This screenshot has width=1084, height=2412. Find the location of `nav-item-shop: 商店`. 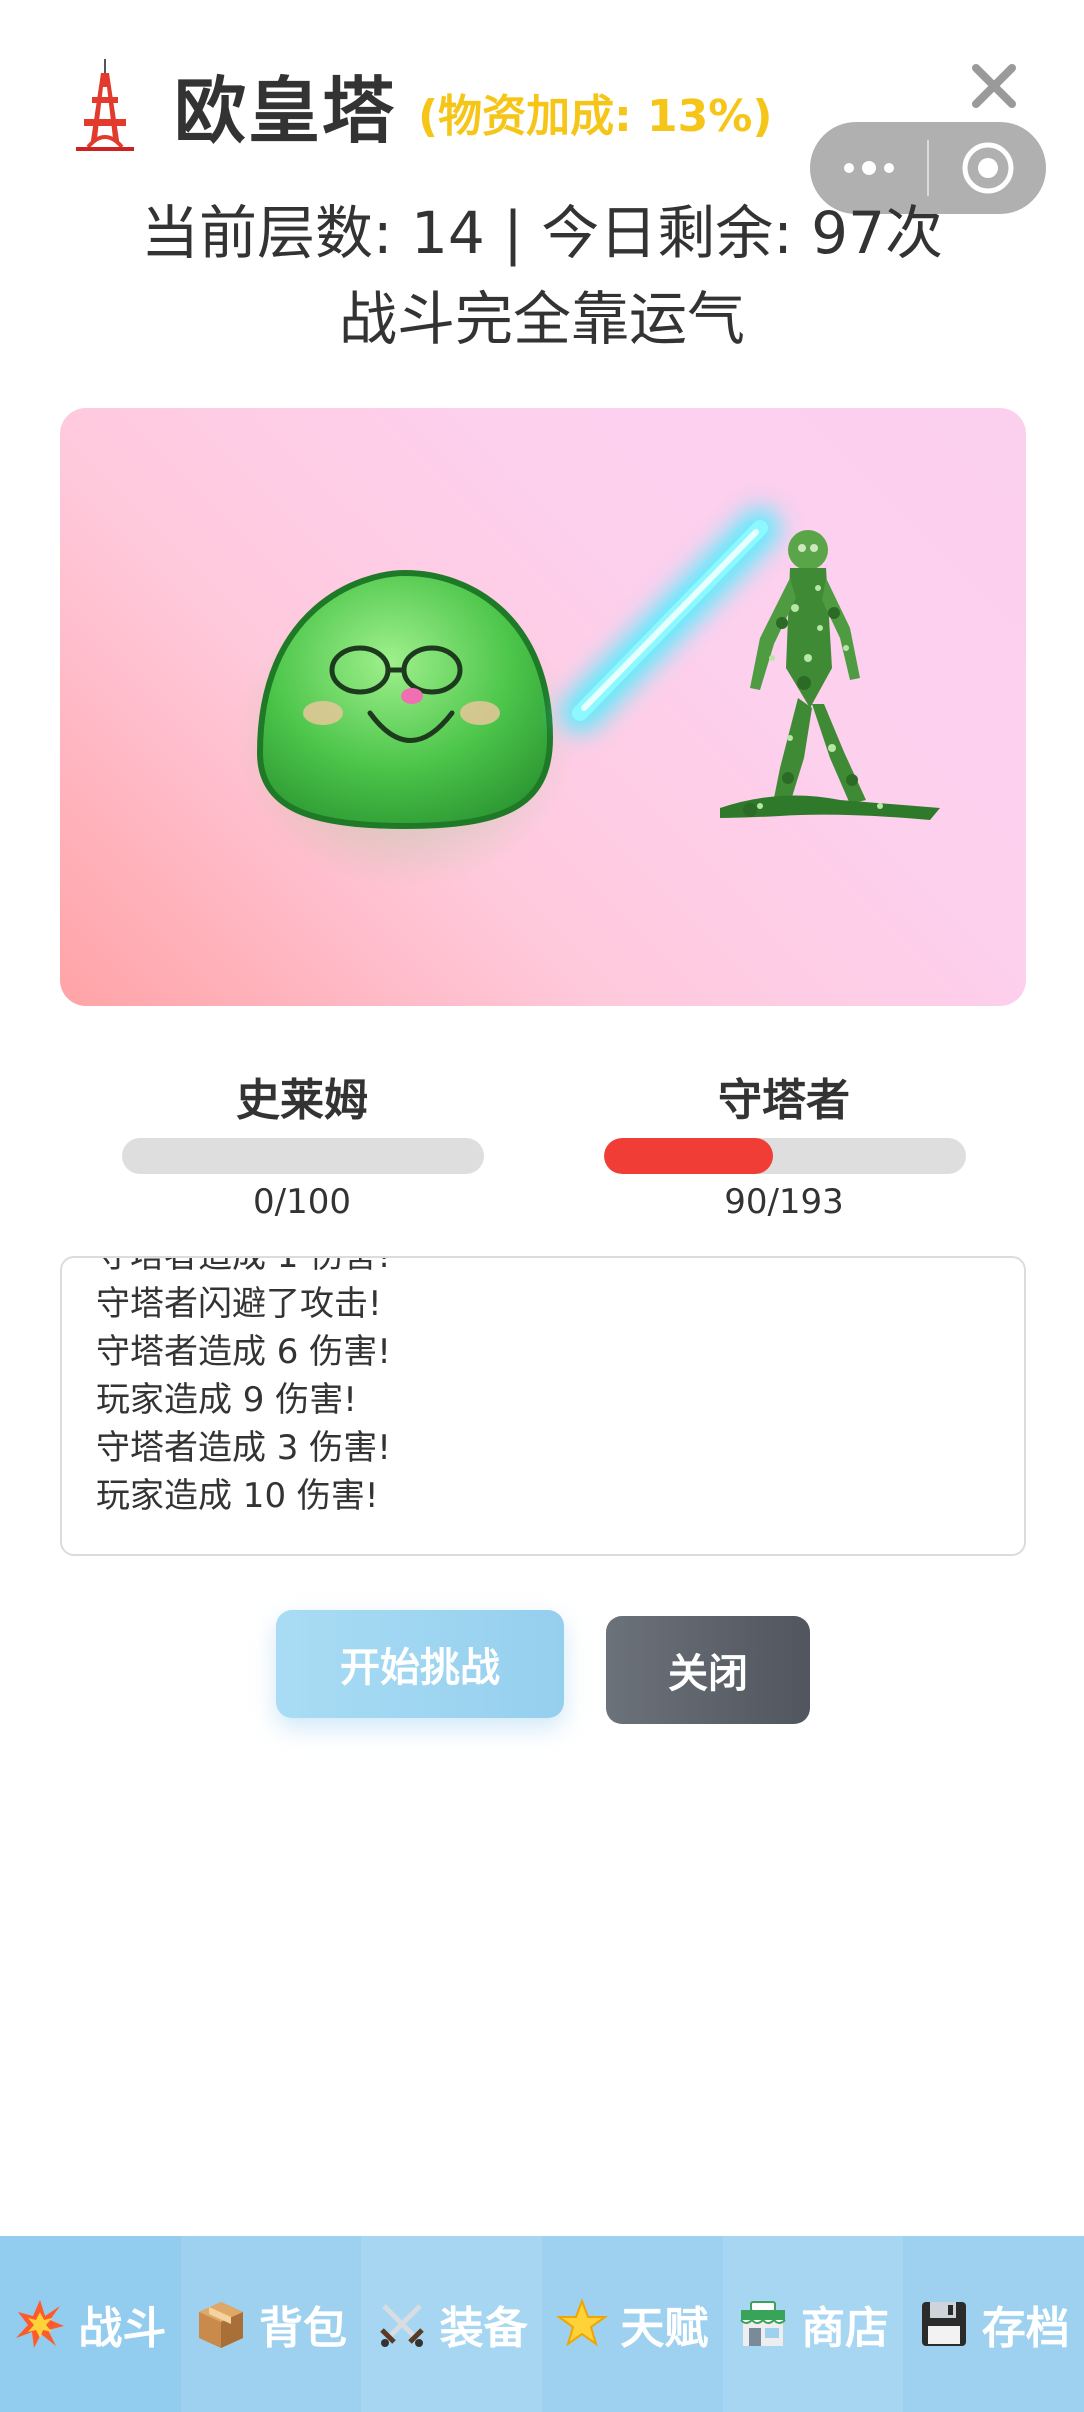

nav-item-shop: 商店 is located at coordinates (813, 2324).